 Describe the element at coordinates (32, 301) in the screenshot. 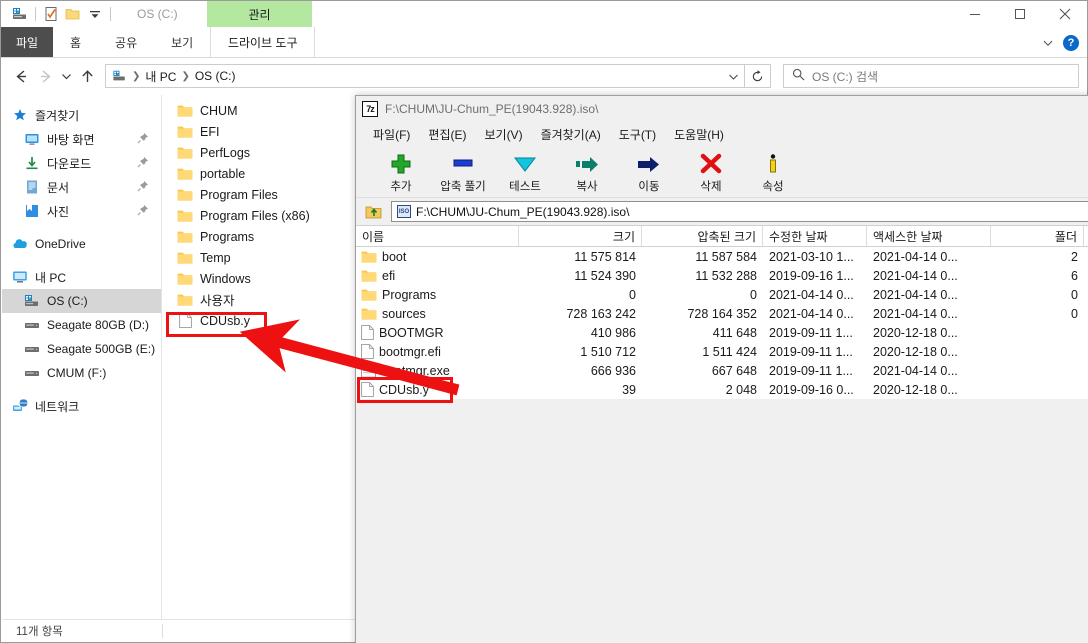

I see `drive-icon` at that location.